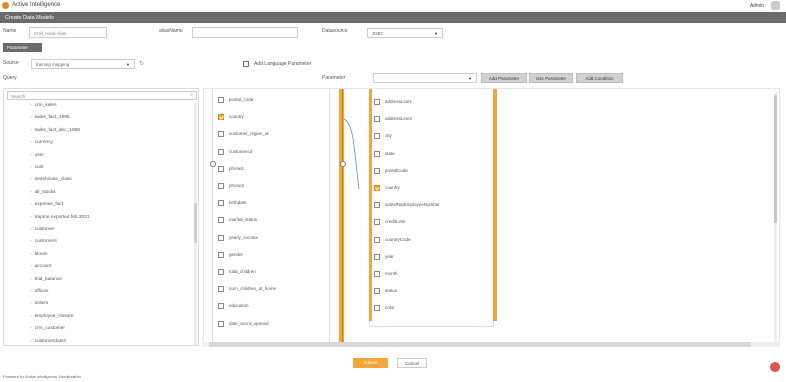 This screenshot has height=382, width=786. What do you see at coordinates (41, 304) in the screenshot?
I see `list-item-label: orders` at bounding box center [41, 304].